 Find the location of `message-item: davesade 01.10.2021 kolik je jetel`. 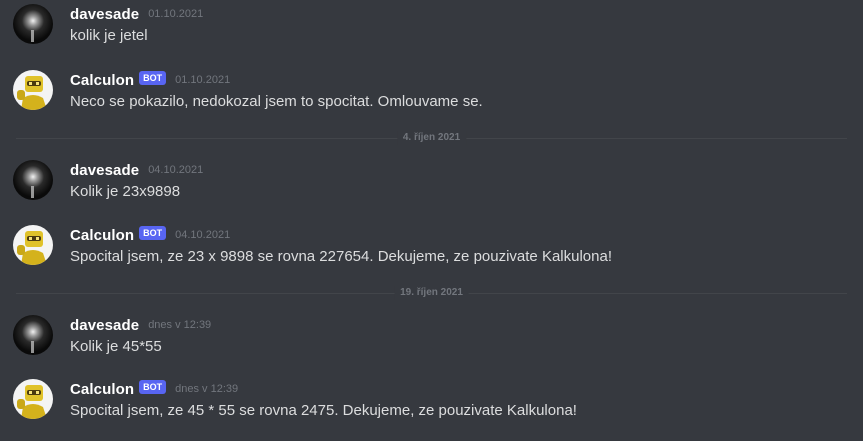

message-item: davesade 01.10.2021 kolik je jetel is located at coordinates (431, 34).